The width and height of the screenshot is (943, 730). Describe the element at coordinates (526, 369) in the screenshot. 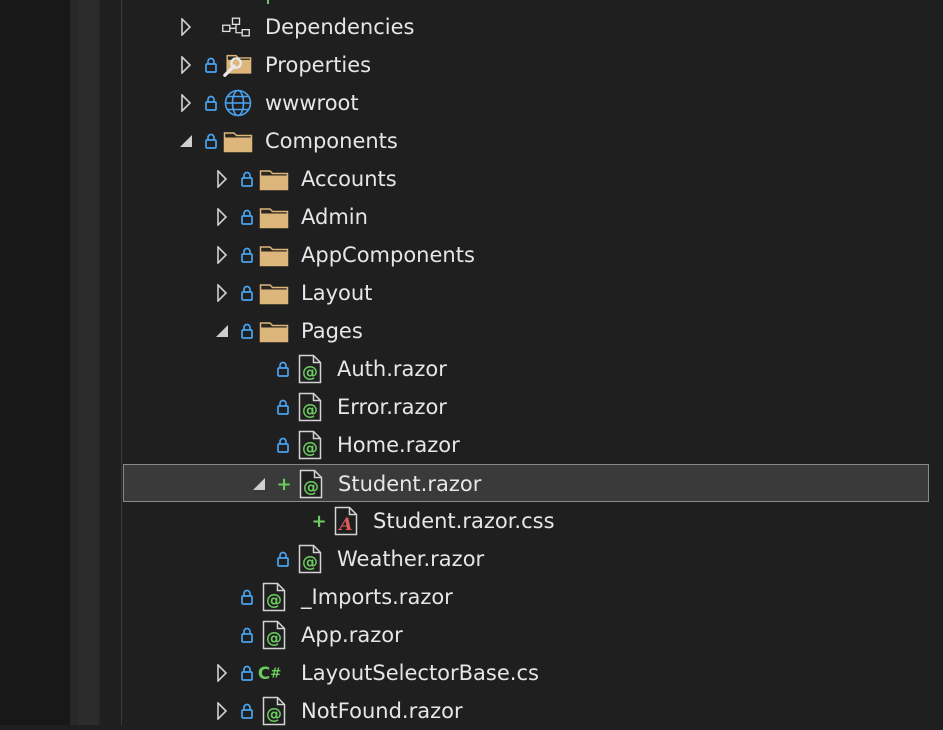

I see `tree-row-auth-razor: @ Auth.razor` at that location.